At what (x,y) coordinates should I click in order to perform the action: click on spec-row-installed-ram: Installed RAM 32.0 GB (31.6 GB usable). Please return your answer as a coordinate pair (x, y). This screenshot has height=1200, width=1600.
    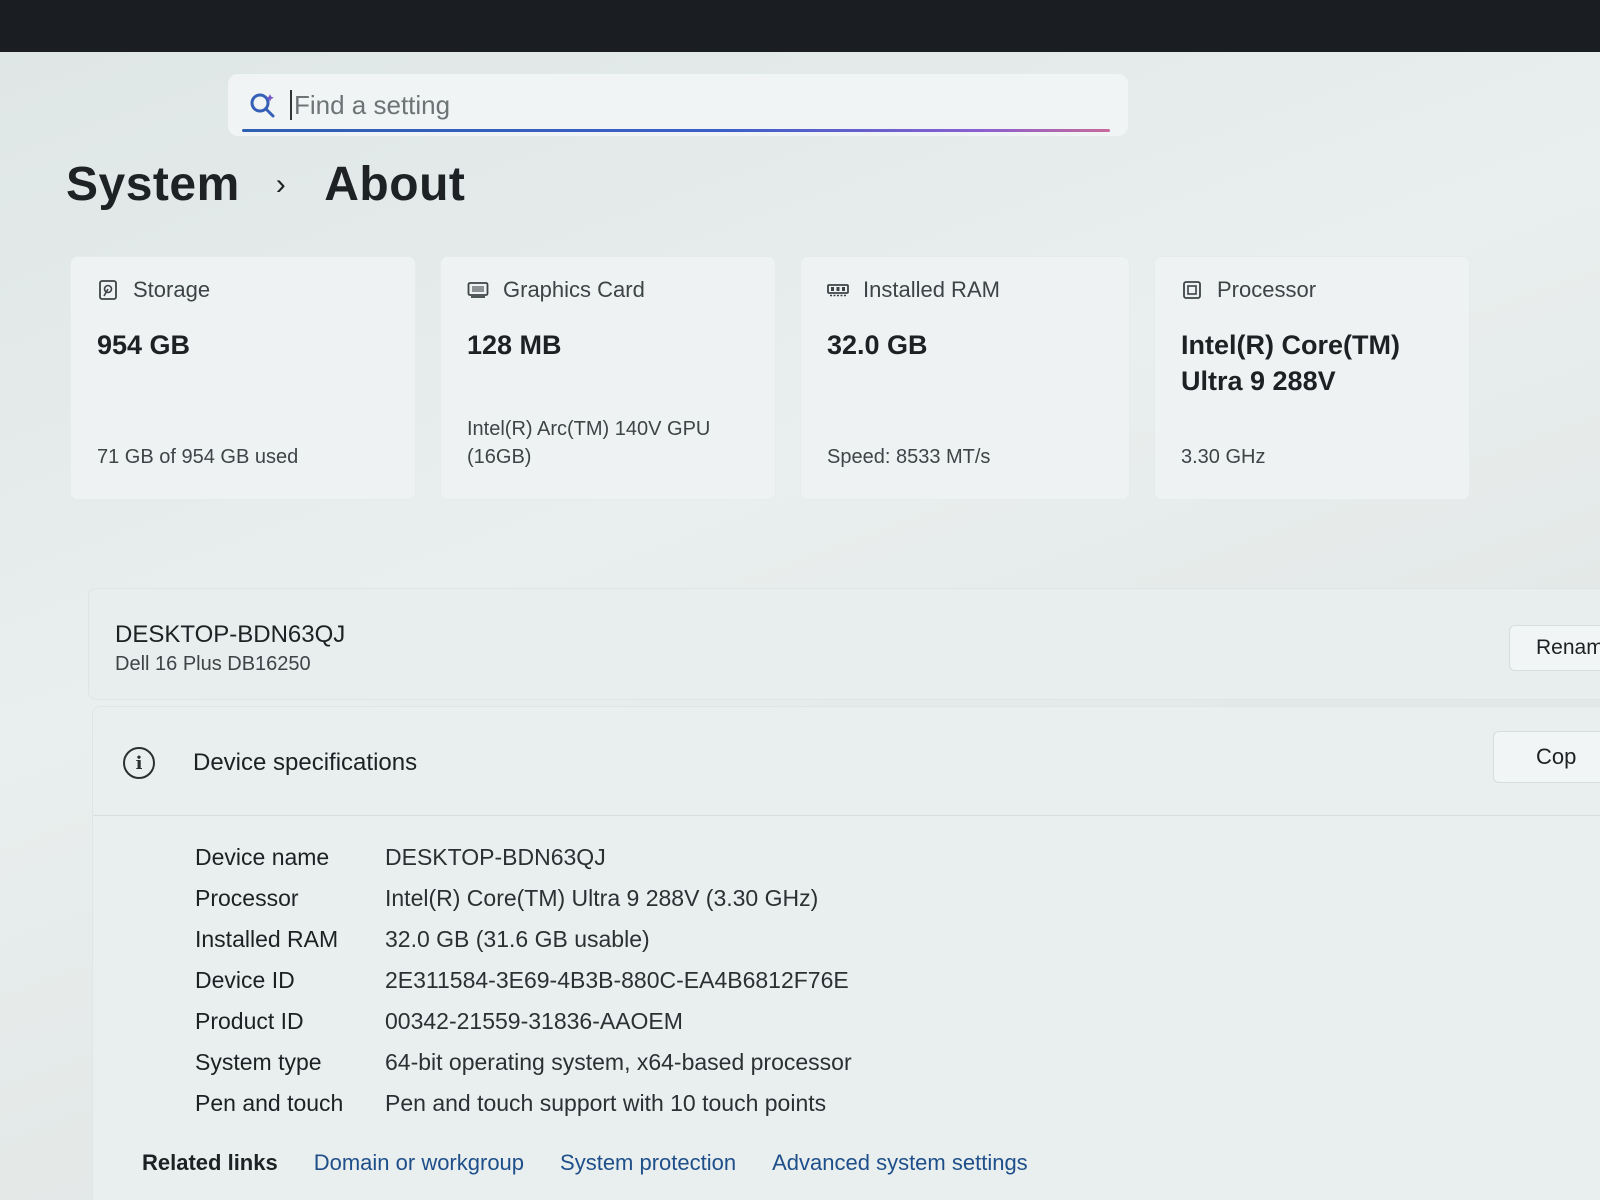
    Looking at the image, I should click on (523, 939).